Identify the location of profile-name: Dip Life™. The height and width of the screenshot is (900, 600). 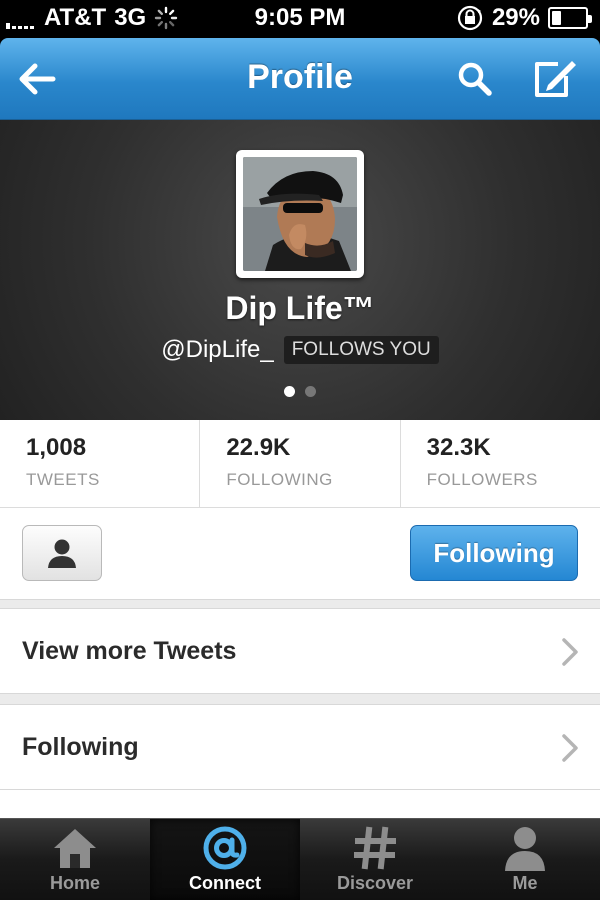
(300, 308).